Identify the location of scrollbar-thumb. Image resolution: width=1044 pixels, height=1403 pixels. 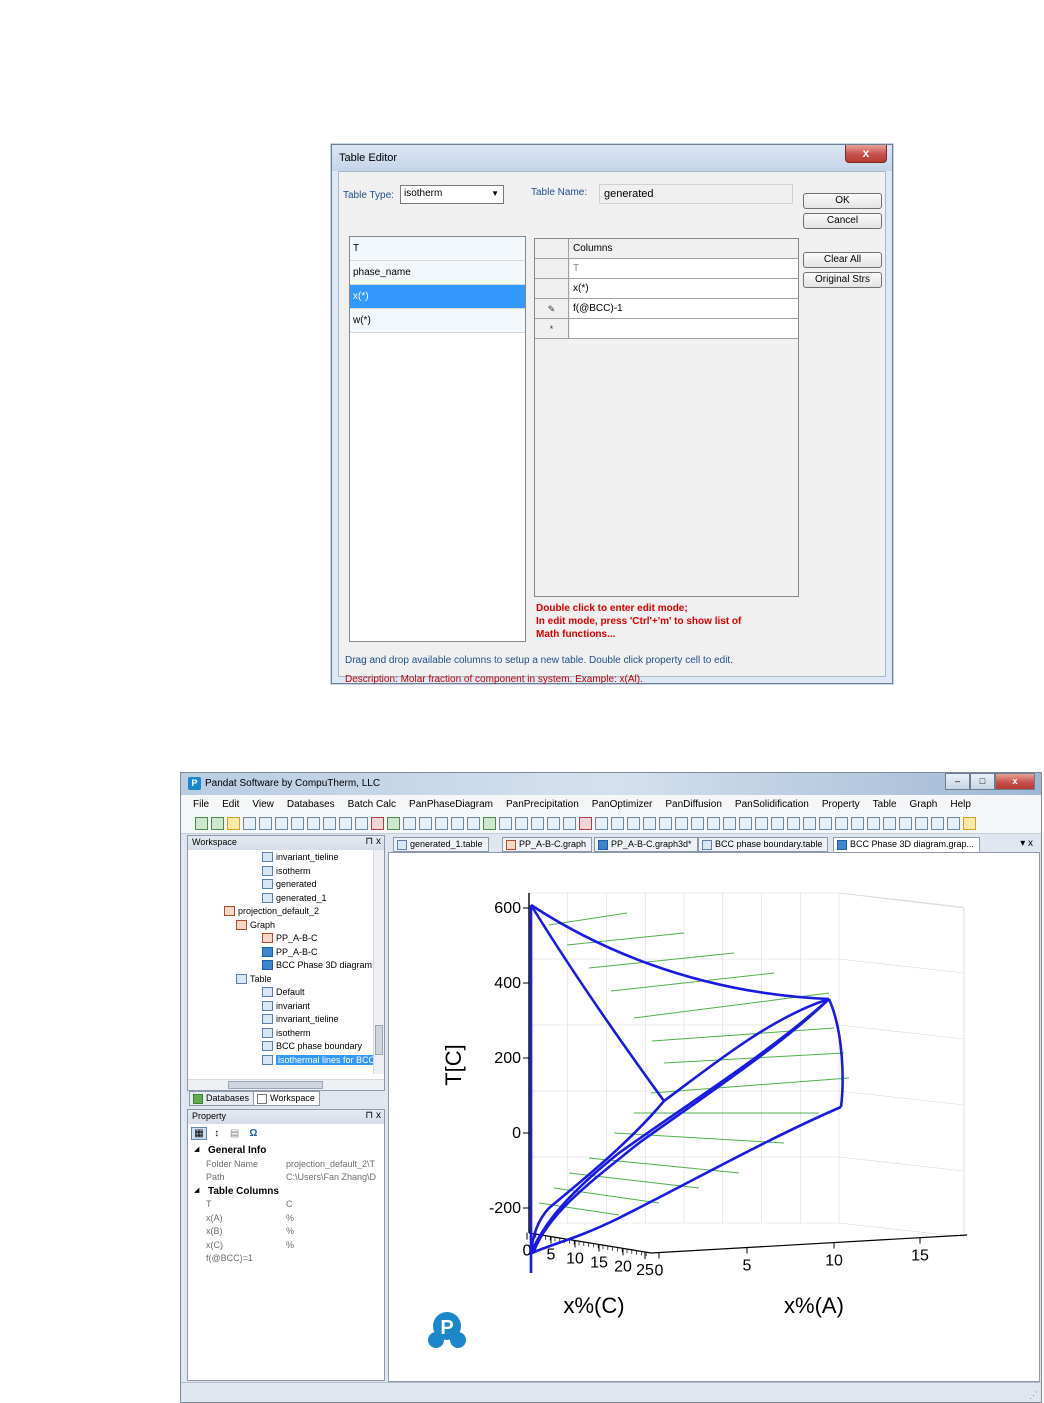
(379, 1040).